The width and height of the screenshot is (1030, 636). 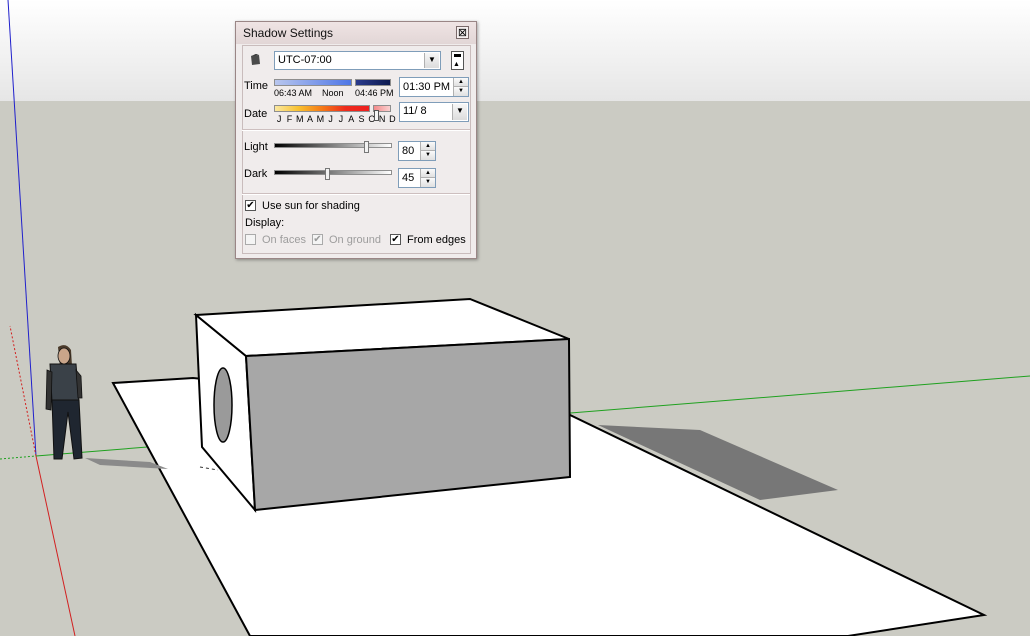 I want to click on light-slider, so click(x=333, y=147).